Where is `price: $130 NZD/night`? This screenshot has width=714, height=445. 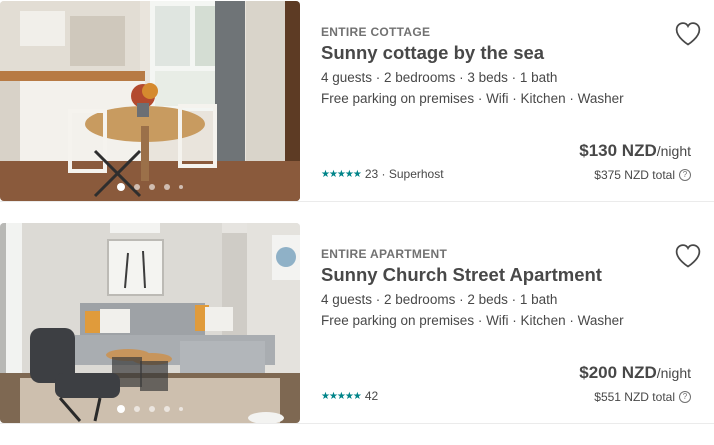 price: $130 NZD/night is located at coordinates (635, 151).